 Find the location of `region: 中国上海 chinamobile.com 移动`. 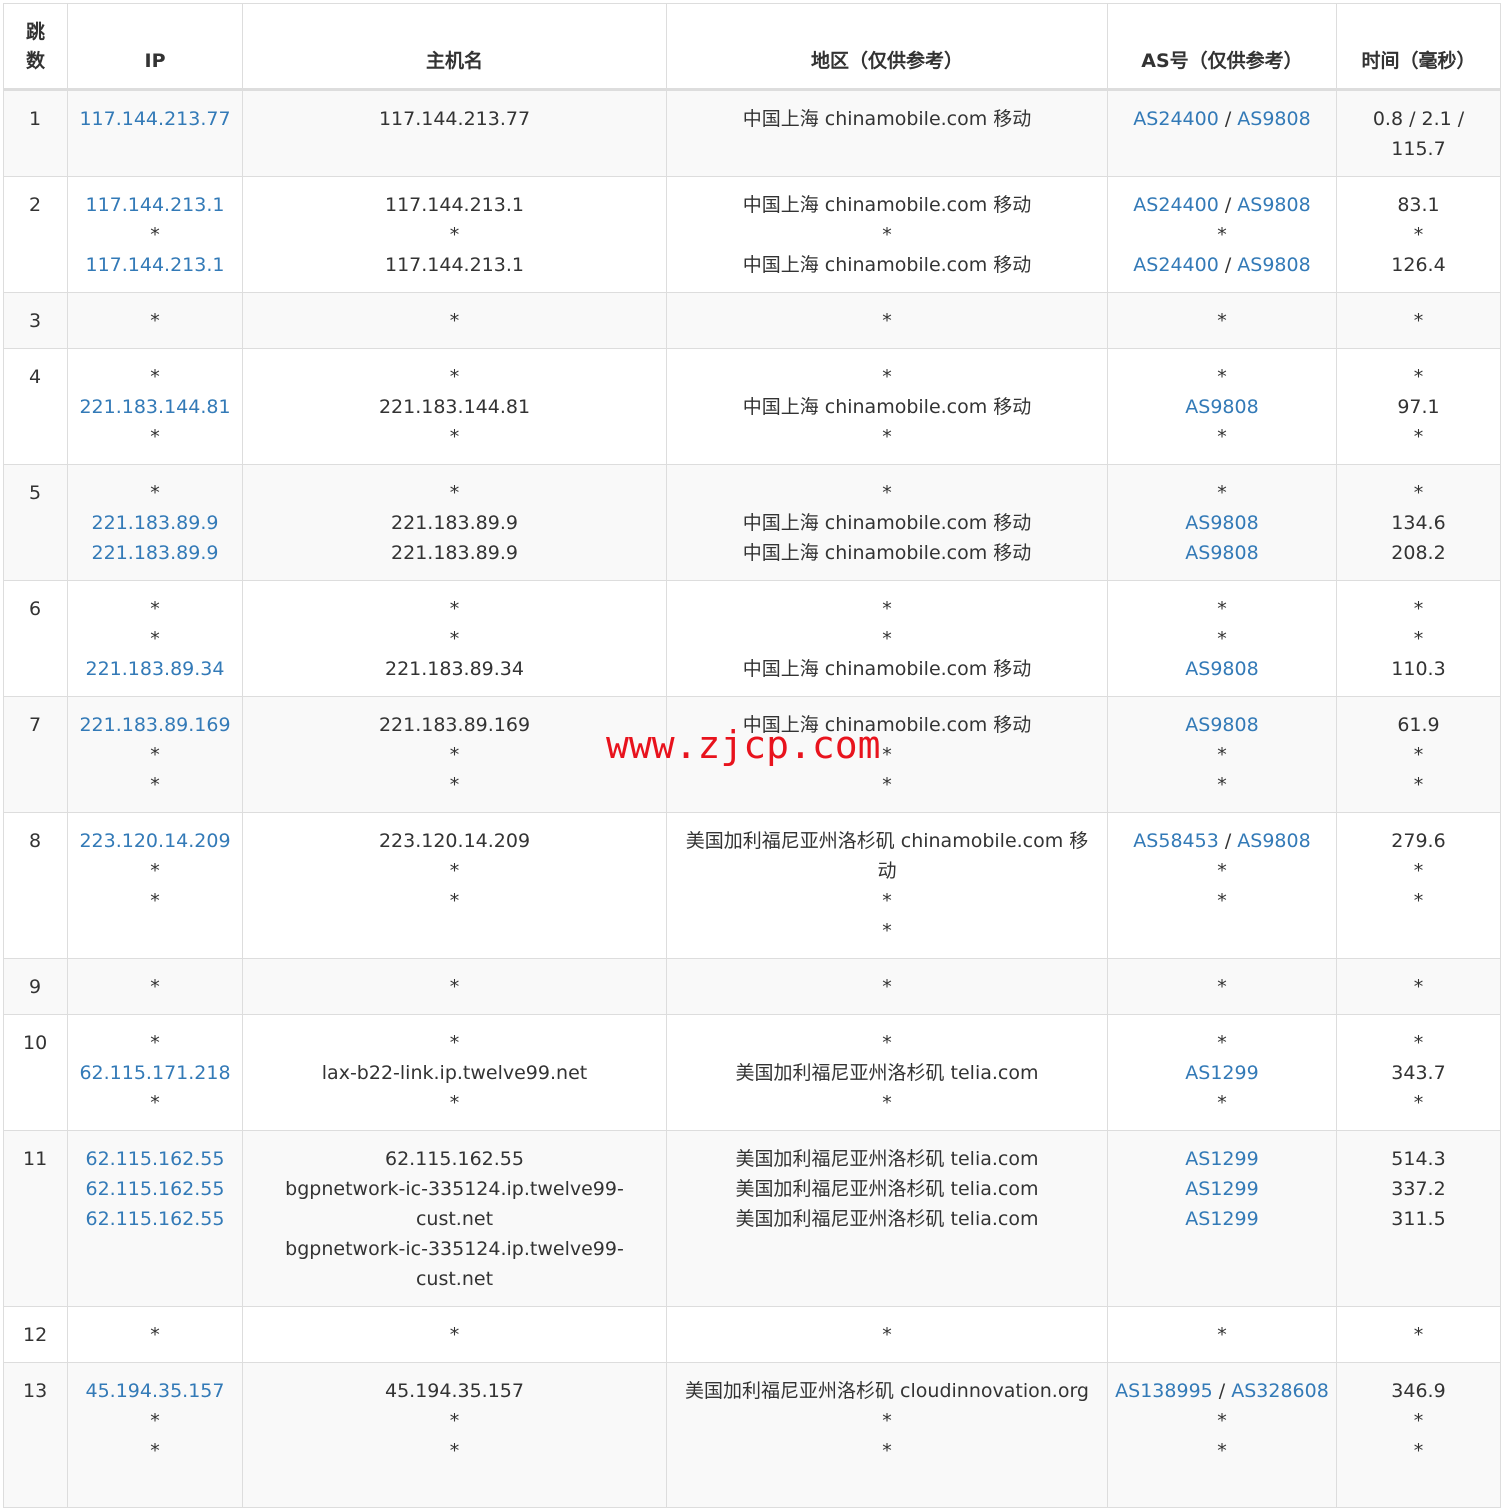

region: 中国上海 chinamobile.com 移动 is located at coordinates (887, 407).